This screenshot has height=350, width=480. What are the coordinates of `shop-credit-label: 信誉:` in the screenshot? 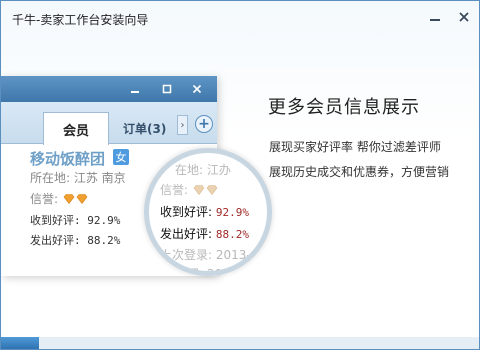 It's located at (44, 199).